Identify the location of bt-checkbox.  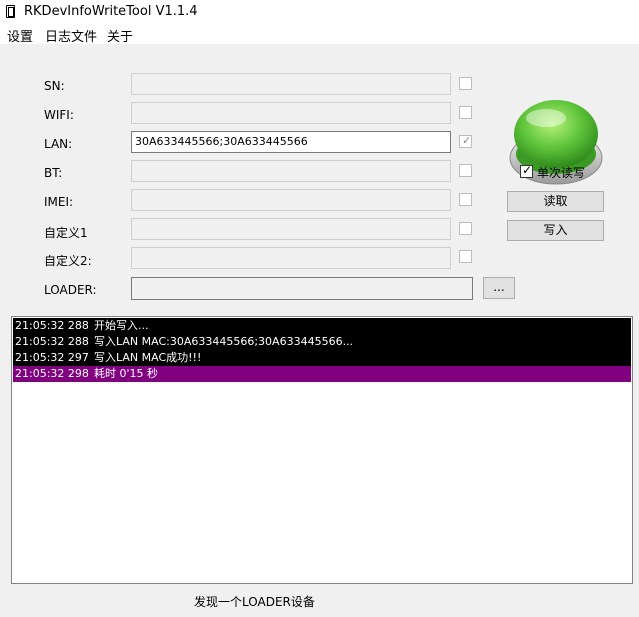
(465, 170).